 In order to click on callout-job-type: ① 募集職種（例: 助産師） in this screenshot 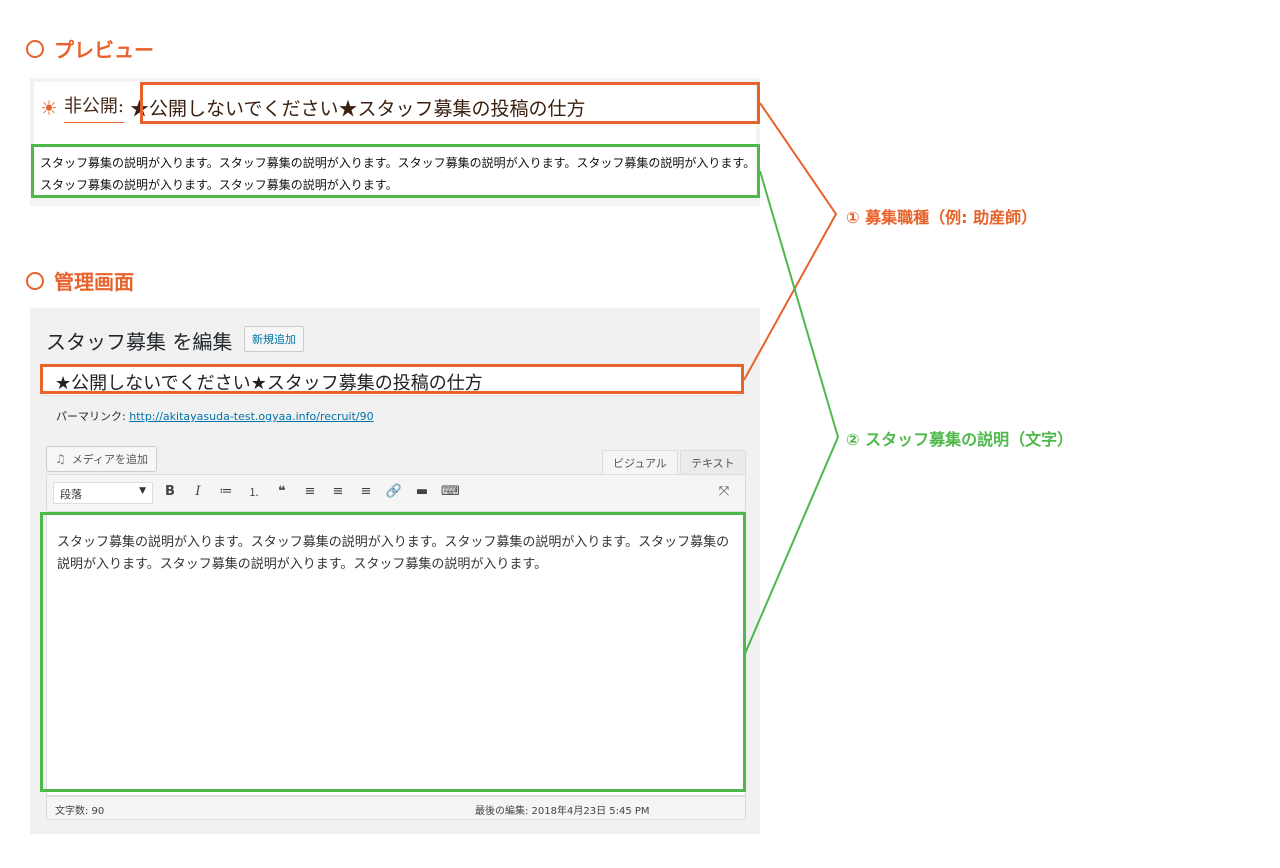, I will do `click(942, 217)`.